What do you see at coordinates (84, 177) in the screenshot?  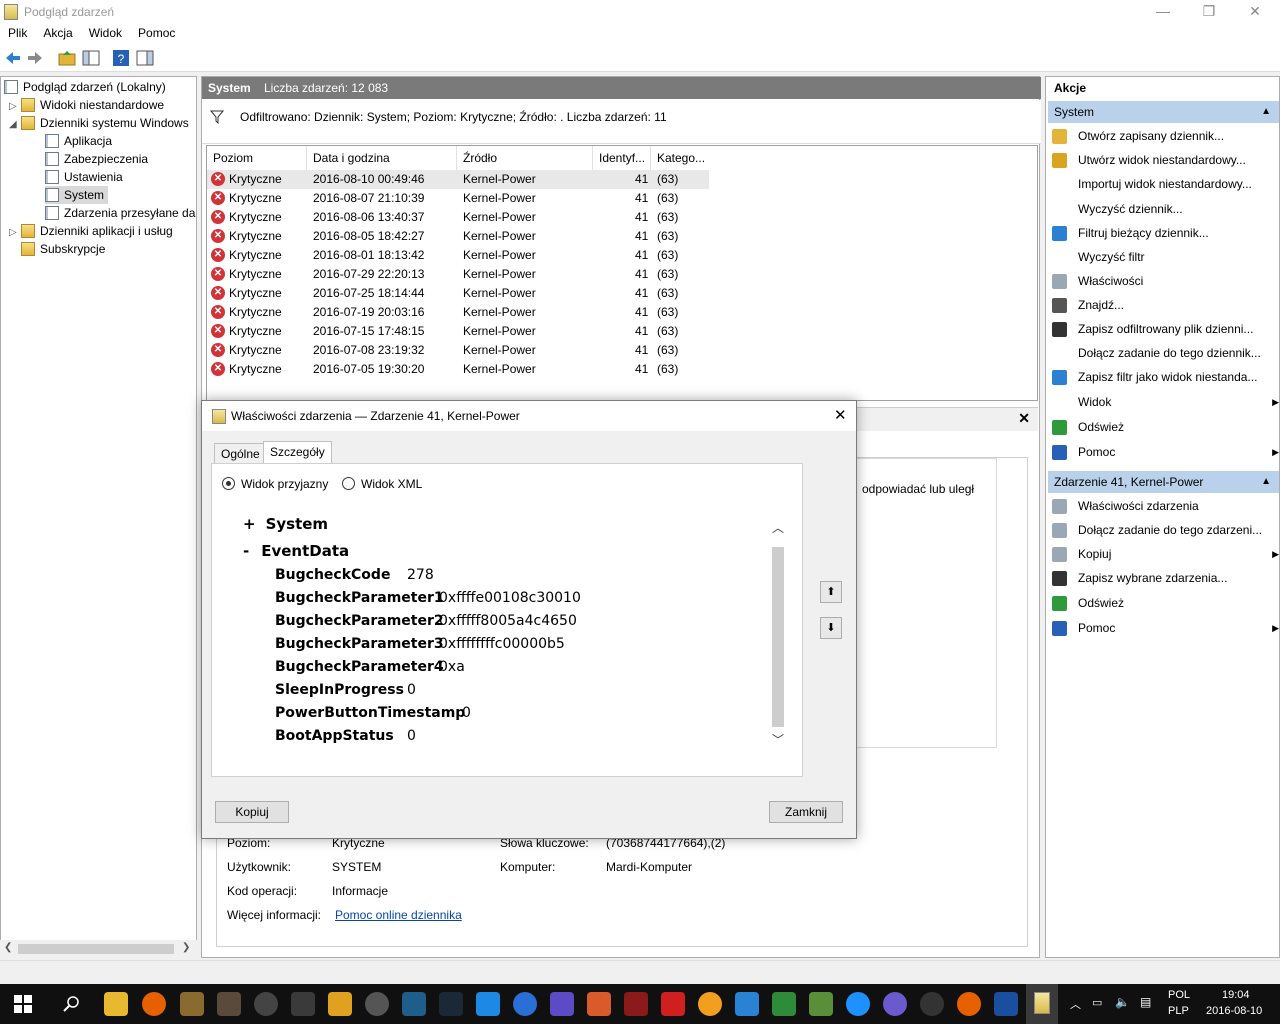 I see `tree-item-setup: Ustawienia` at bounding box center [84, 177].